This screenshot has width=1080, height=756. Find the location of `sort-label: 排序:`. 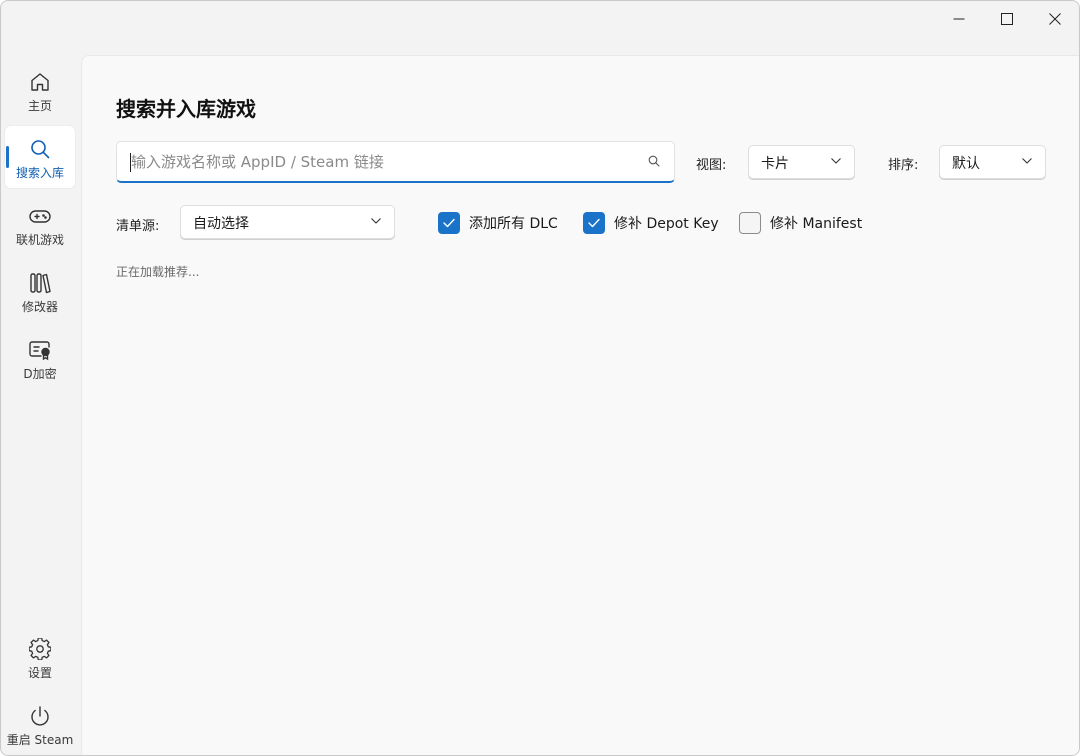

sort-label: 排序: is located at coordinates (903, 165).